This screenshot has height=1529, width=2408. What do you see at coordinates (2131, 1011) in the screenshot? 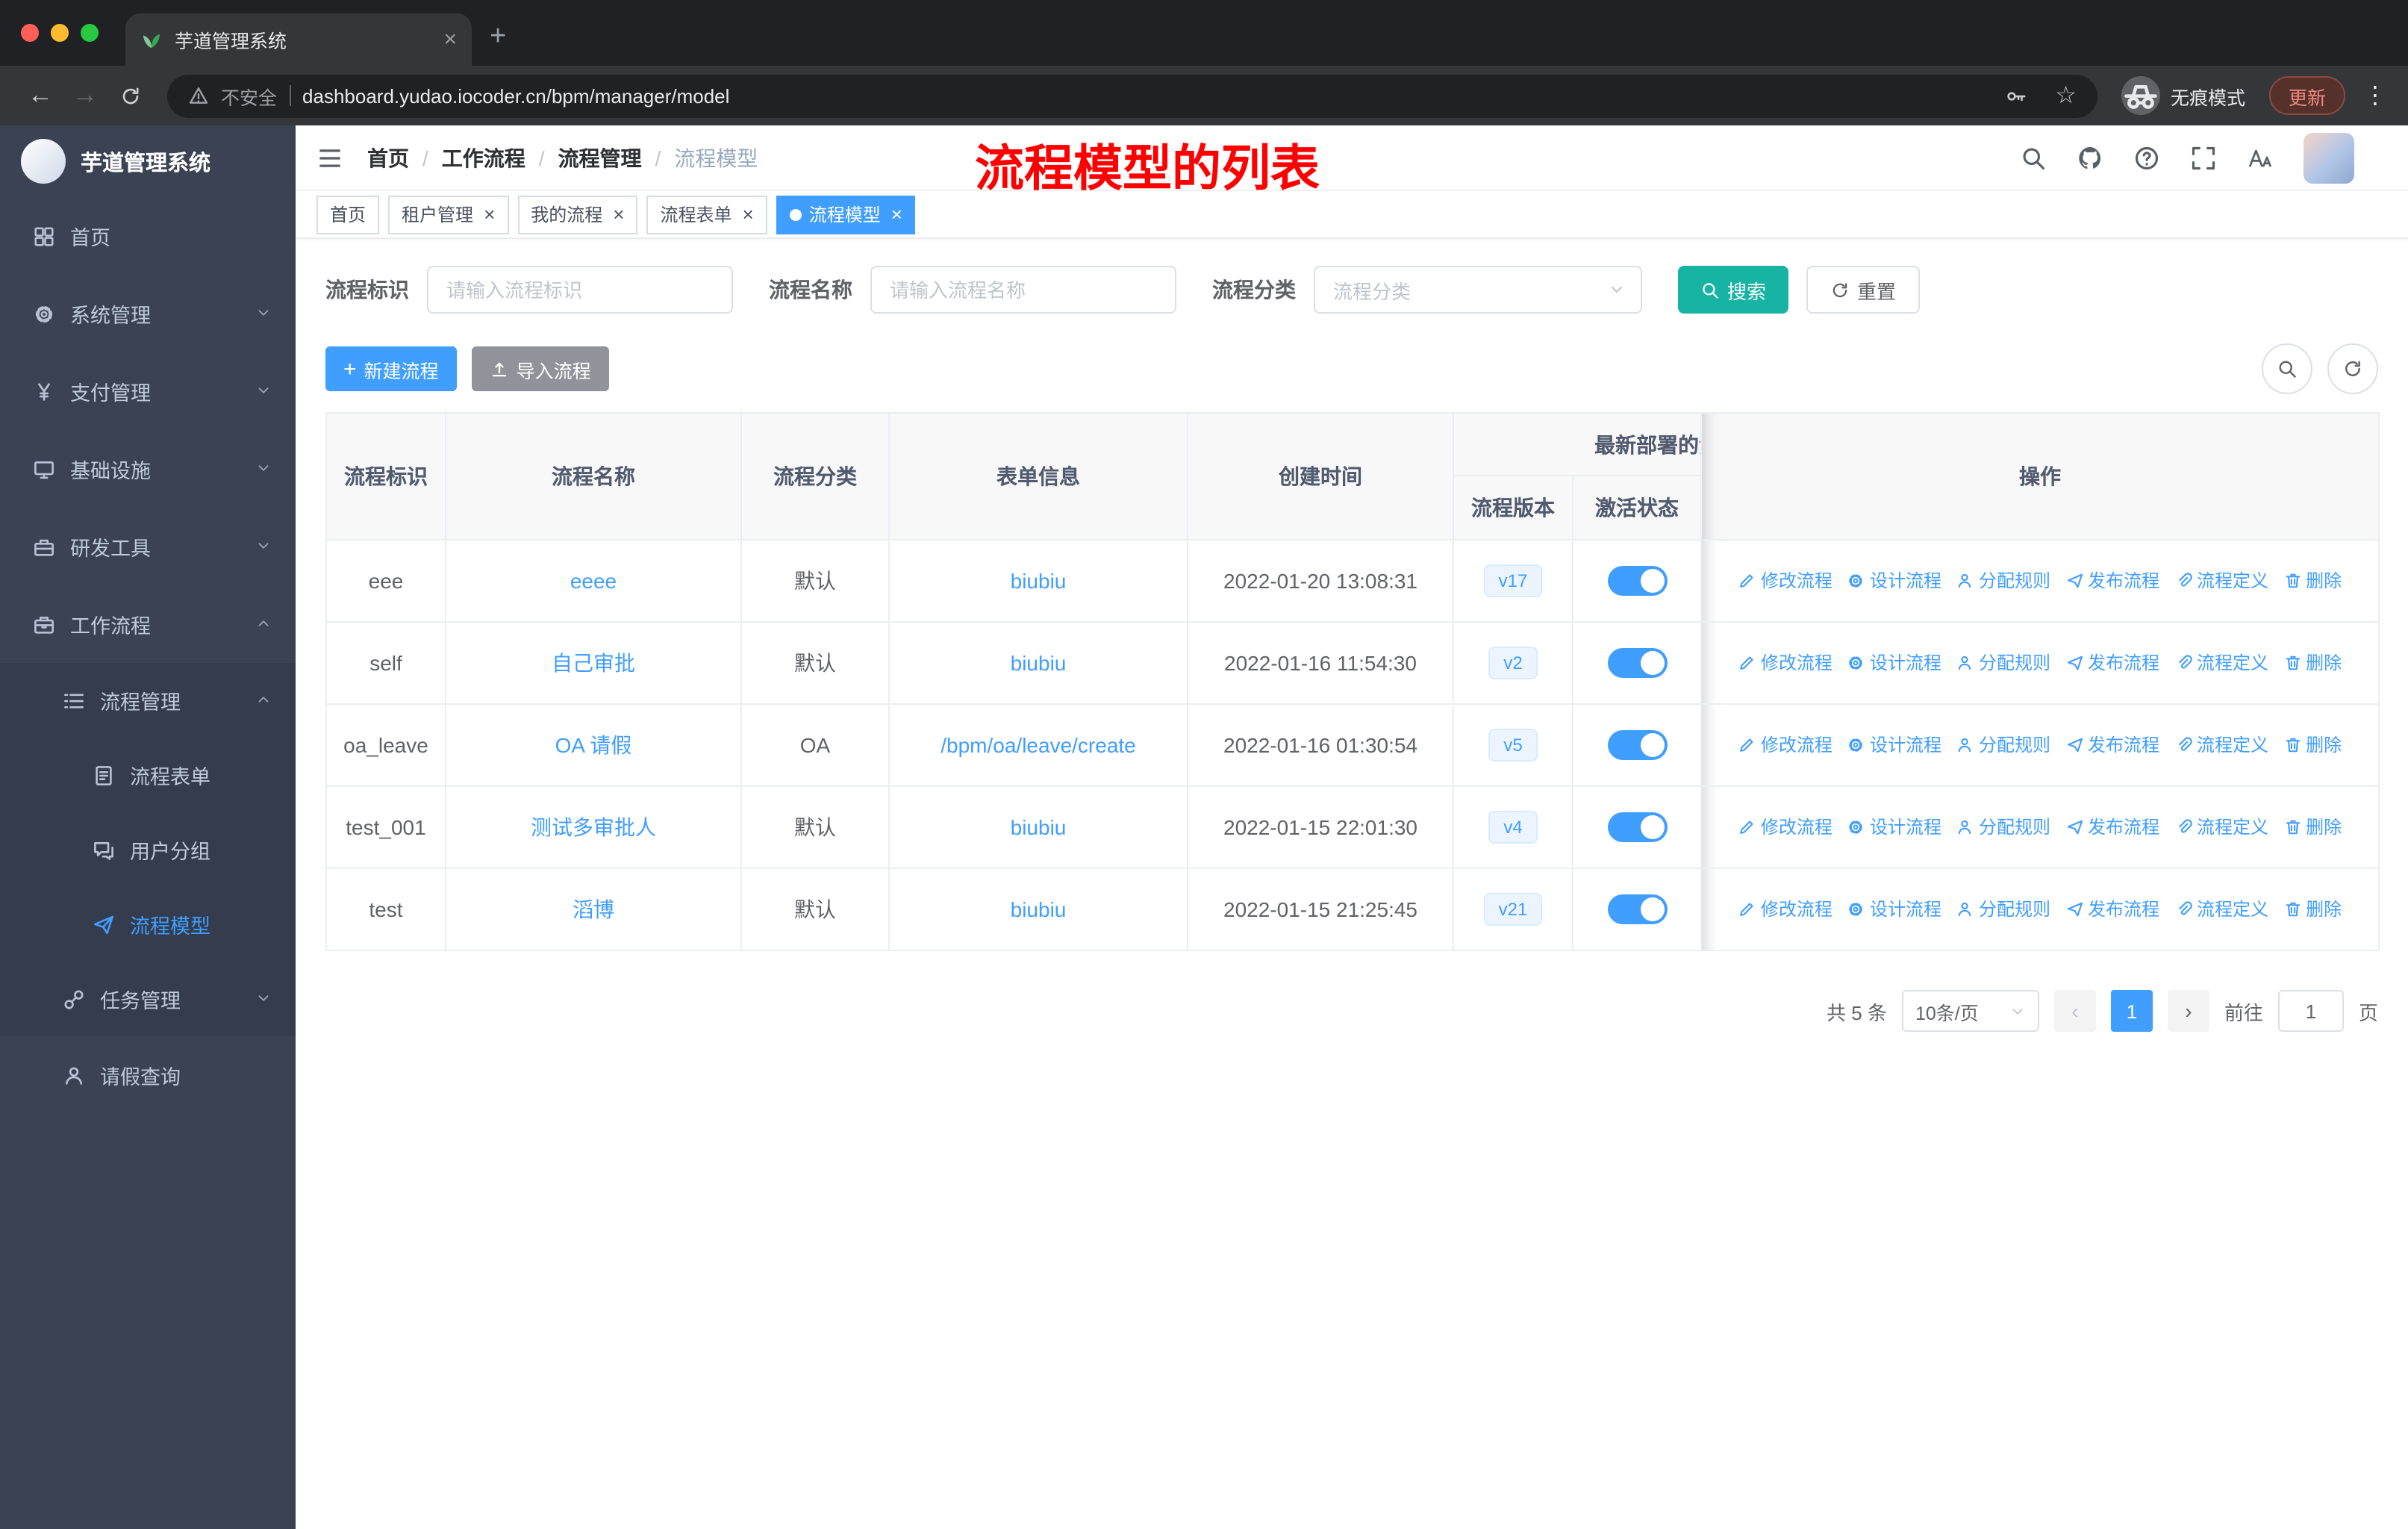
I see `page-1-button: 1` at bounding box center [2131, 1011].